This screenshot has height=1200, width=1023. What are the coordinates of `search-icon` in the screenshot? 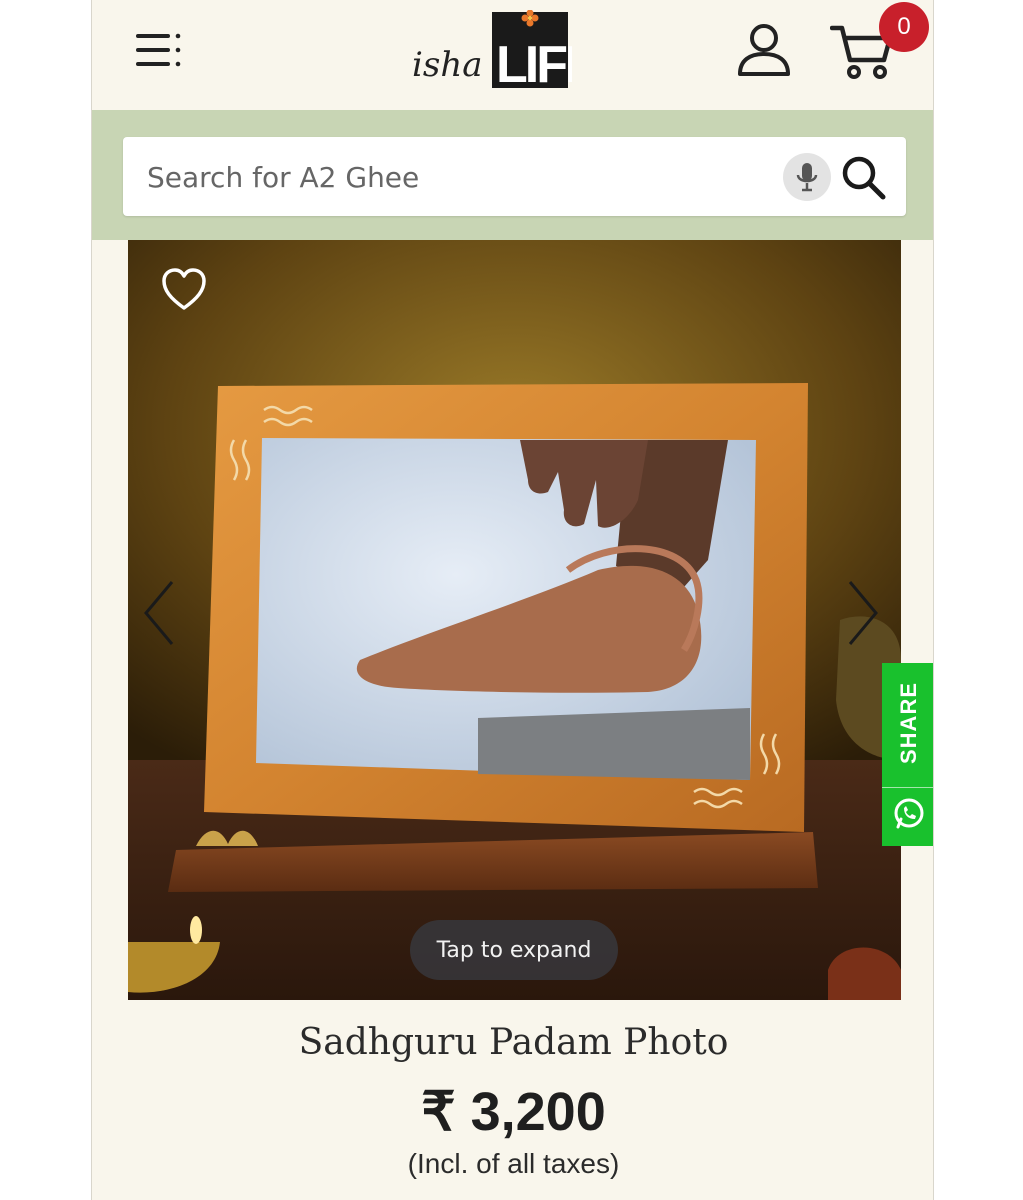 It's located at (864, 178).